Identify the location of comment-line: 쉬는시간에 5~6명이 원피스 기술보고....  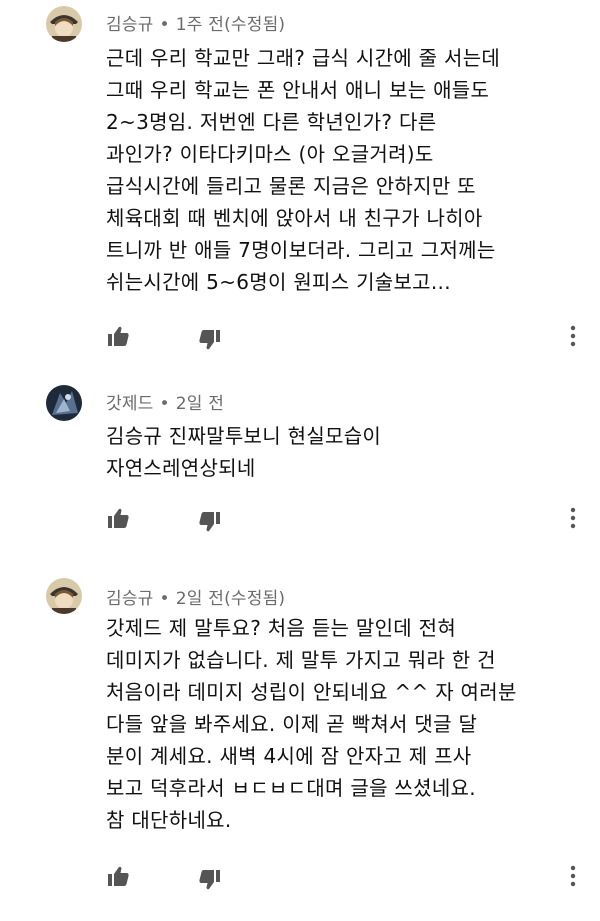
(278, 282).